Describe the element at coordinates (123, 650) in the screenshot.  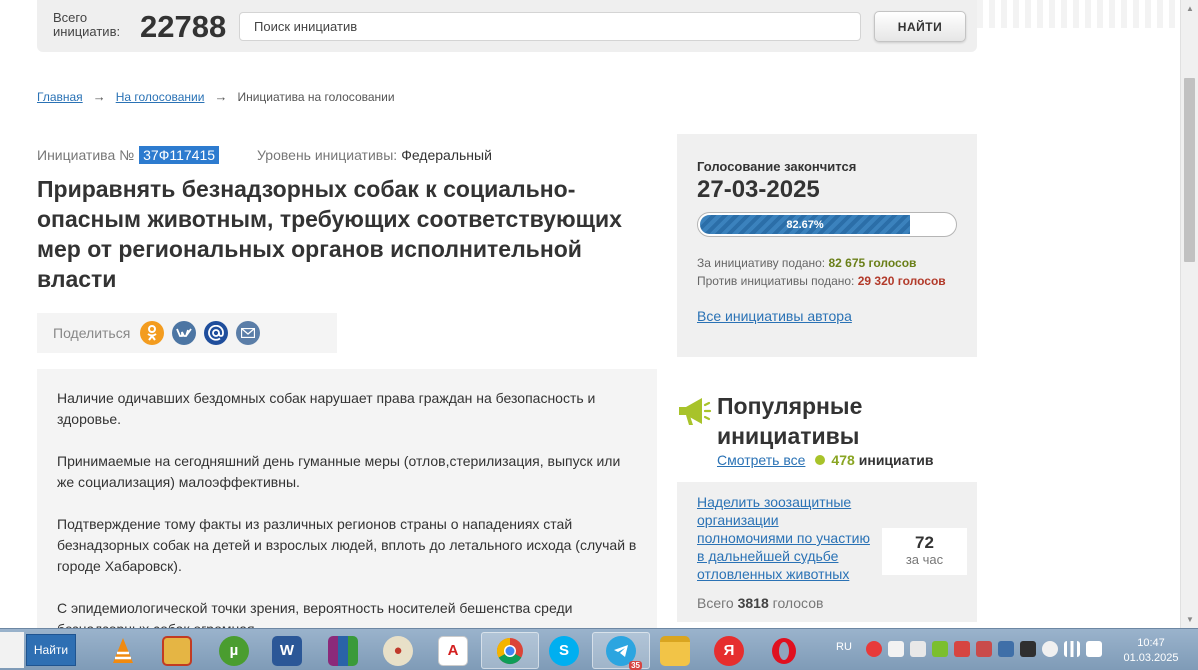
I see `vlc-icon` at that location.